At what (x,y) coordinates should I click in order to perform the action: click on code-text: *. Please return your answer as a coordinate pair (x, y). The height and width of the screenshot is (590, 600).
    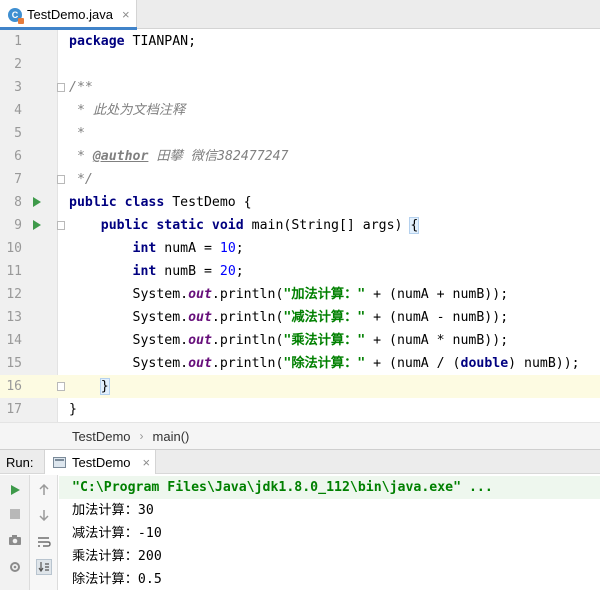
    Looking at the image, I should click on (77, 133).